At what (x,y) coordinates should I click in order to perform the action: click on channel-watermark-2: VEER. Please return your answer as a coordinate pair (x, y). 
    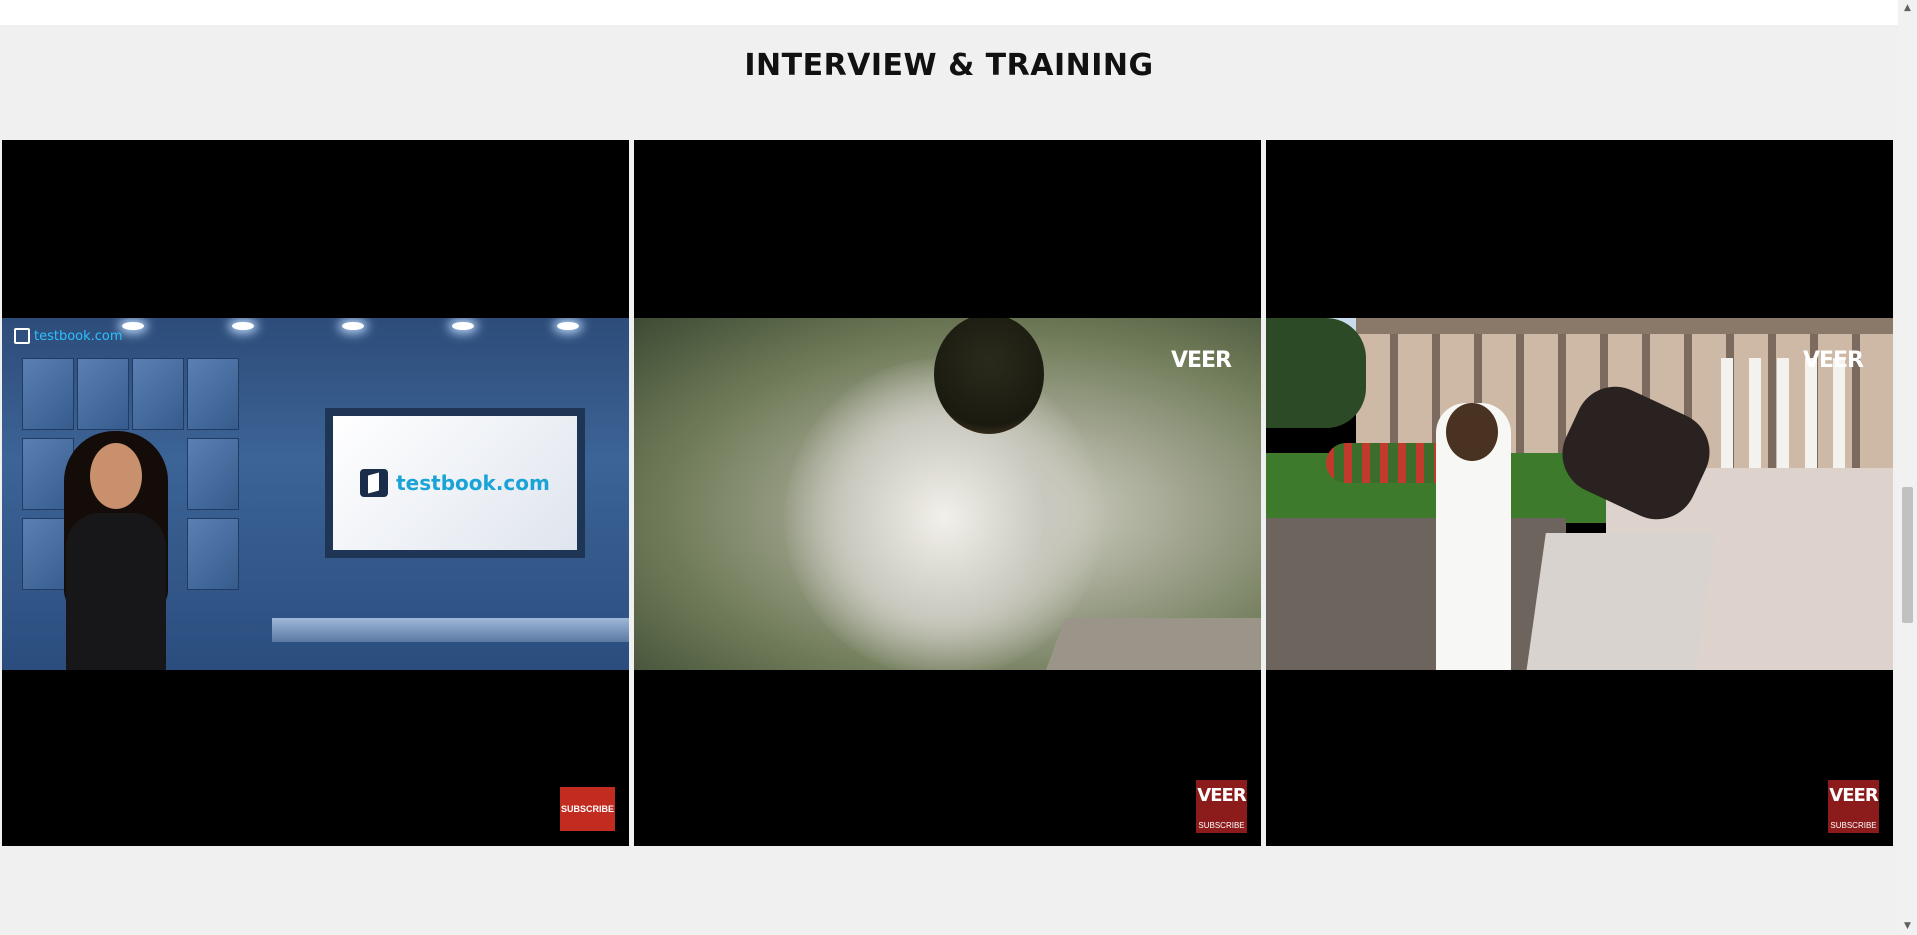
    Looking at the image, I should click on (1201, 360).